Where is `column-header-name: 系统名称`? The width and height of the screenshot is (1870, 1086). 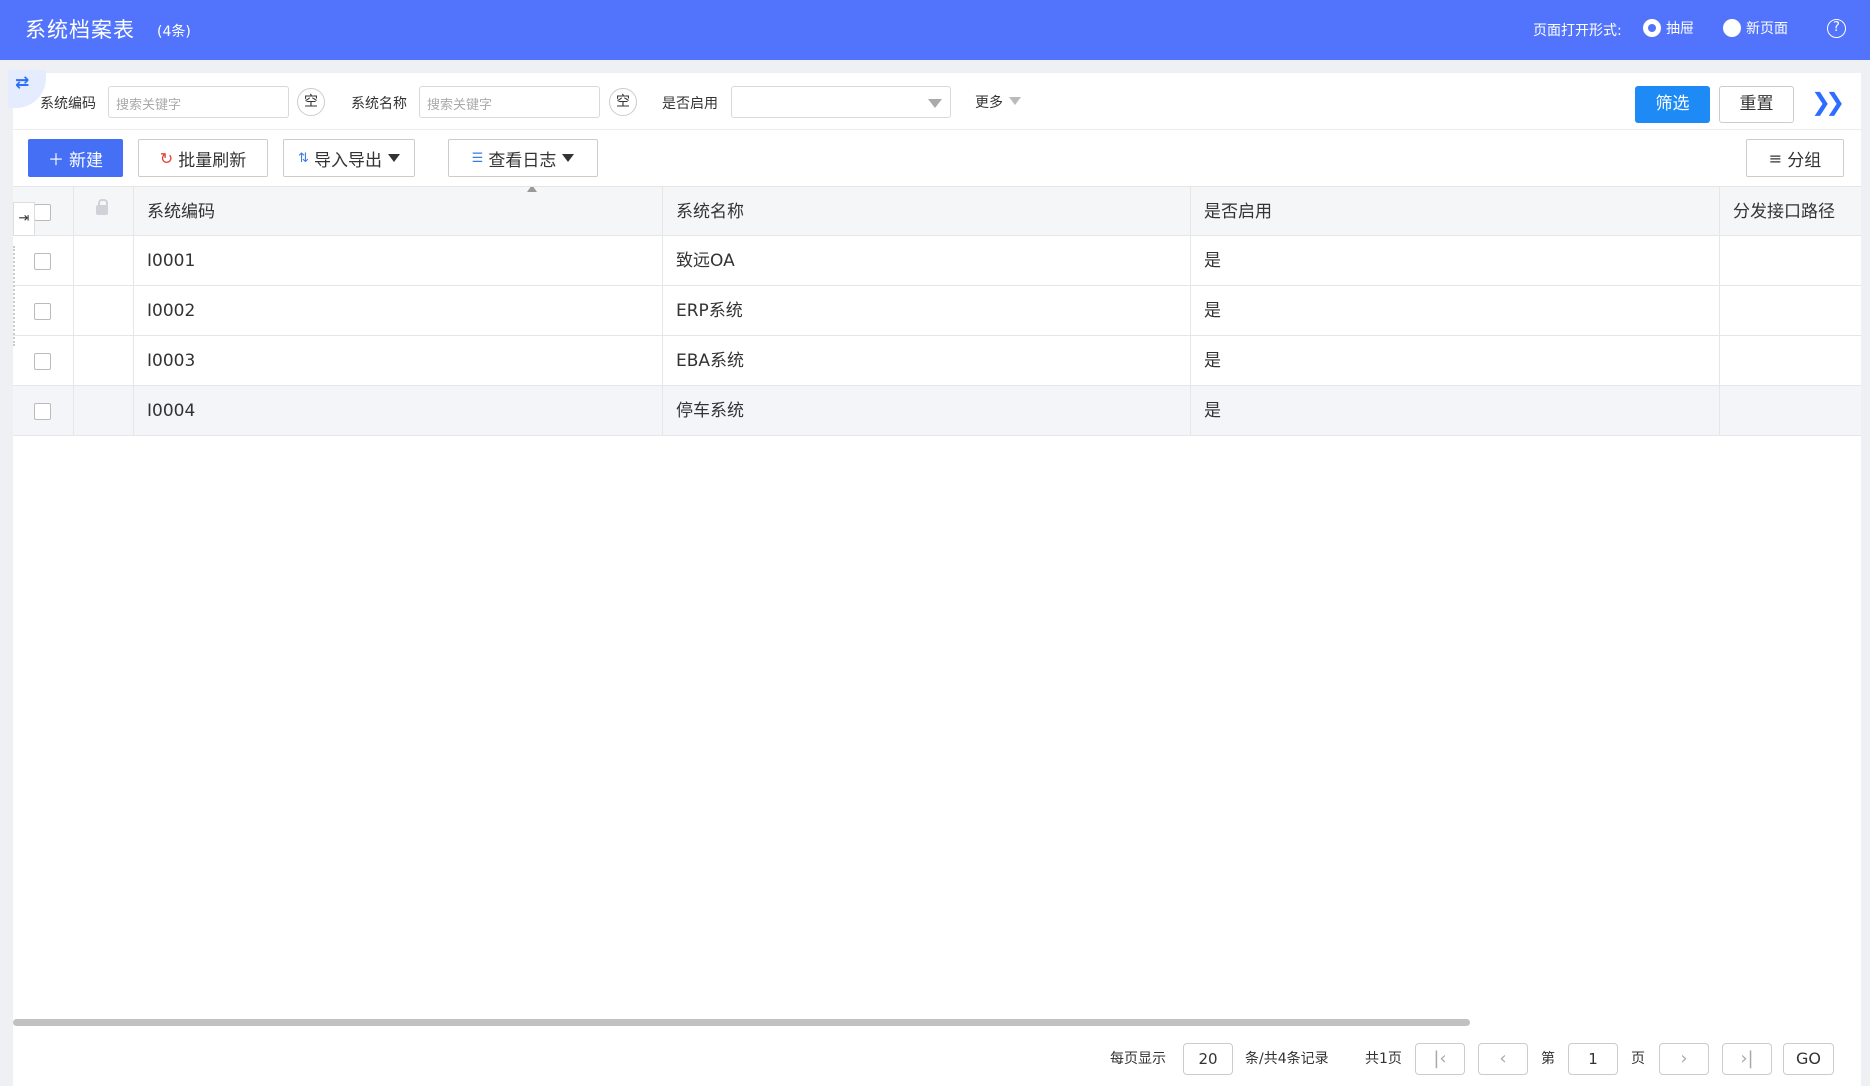
column-header-name: 系统名称 is located at coordinates (927, 212).